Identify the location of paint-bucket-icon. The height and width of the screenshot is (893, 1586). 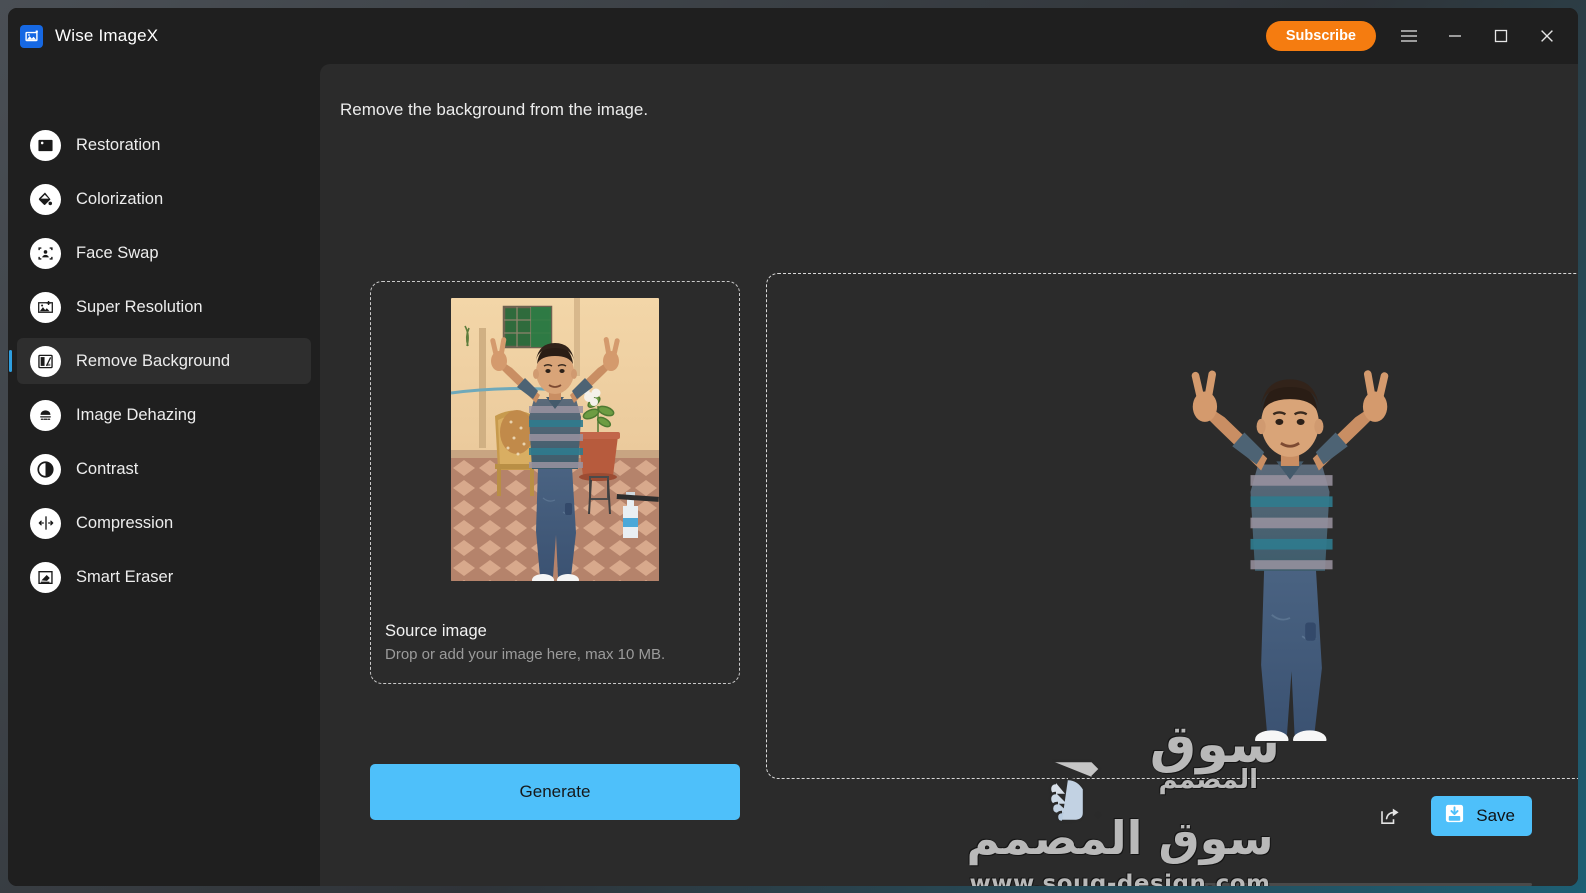
(45, 199).